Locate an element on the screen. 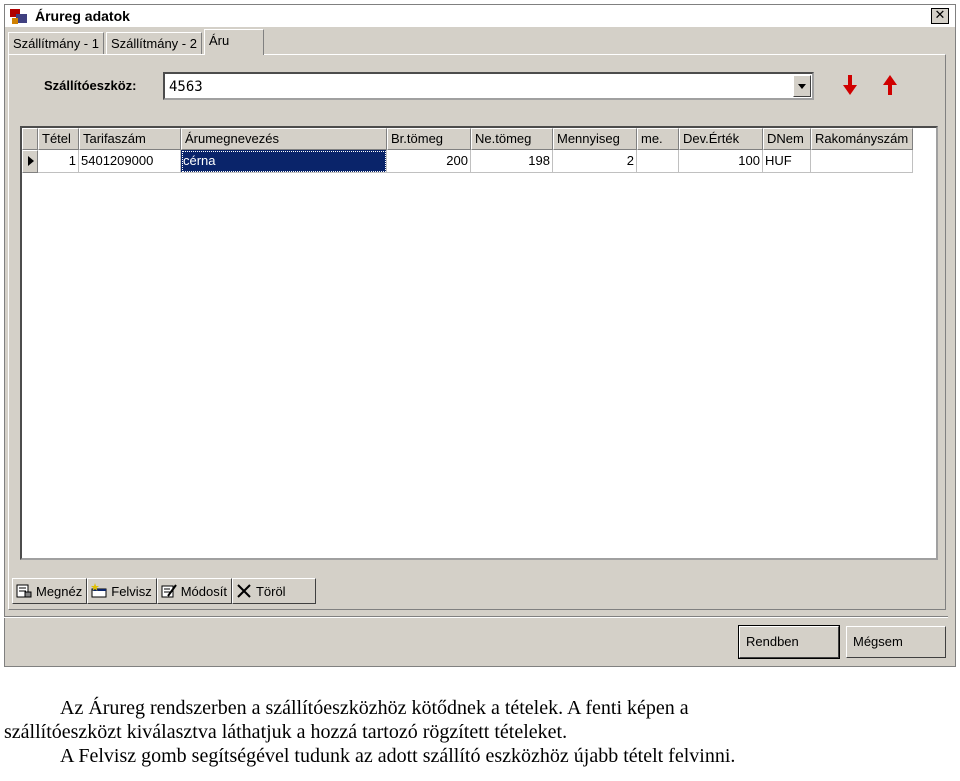 The image size is (960, 781). app-icon is located at coordinates (19, 16).